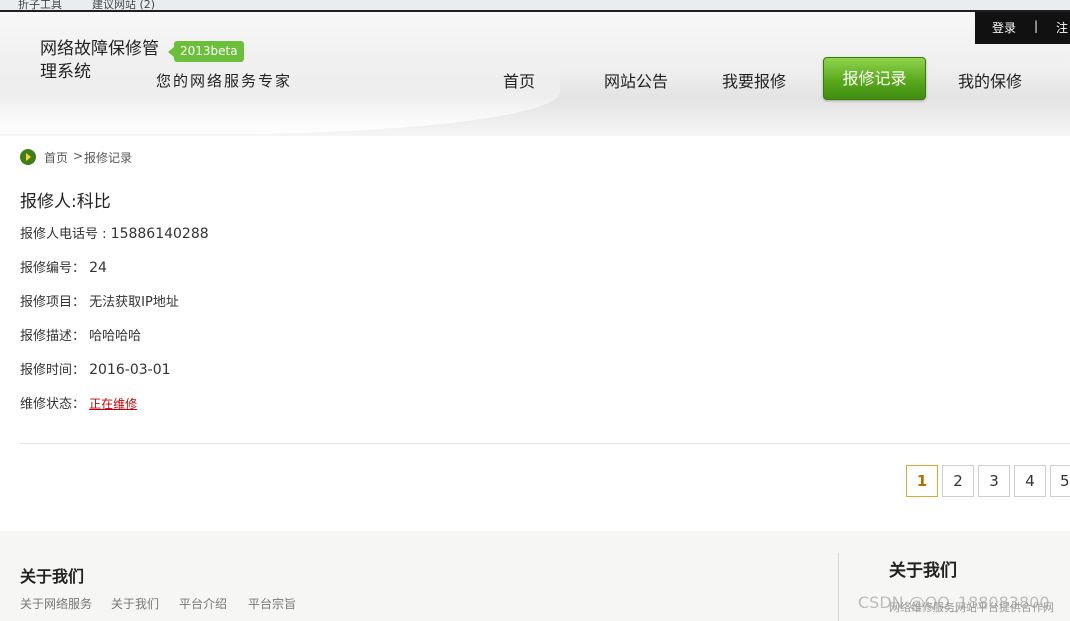 The image size is (1070, 621). What do you see at coordinates (1004, 27) in the screenshot?
I see `login-link: 登录` at bounding box center [1004, 27].